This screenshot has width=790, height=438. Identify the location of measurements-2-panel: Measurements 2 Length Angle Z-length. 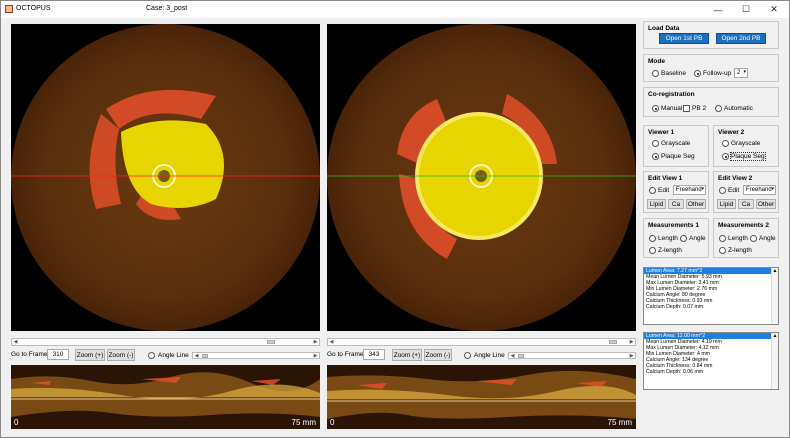
(746, 238).